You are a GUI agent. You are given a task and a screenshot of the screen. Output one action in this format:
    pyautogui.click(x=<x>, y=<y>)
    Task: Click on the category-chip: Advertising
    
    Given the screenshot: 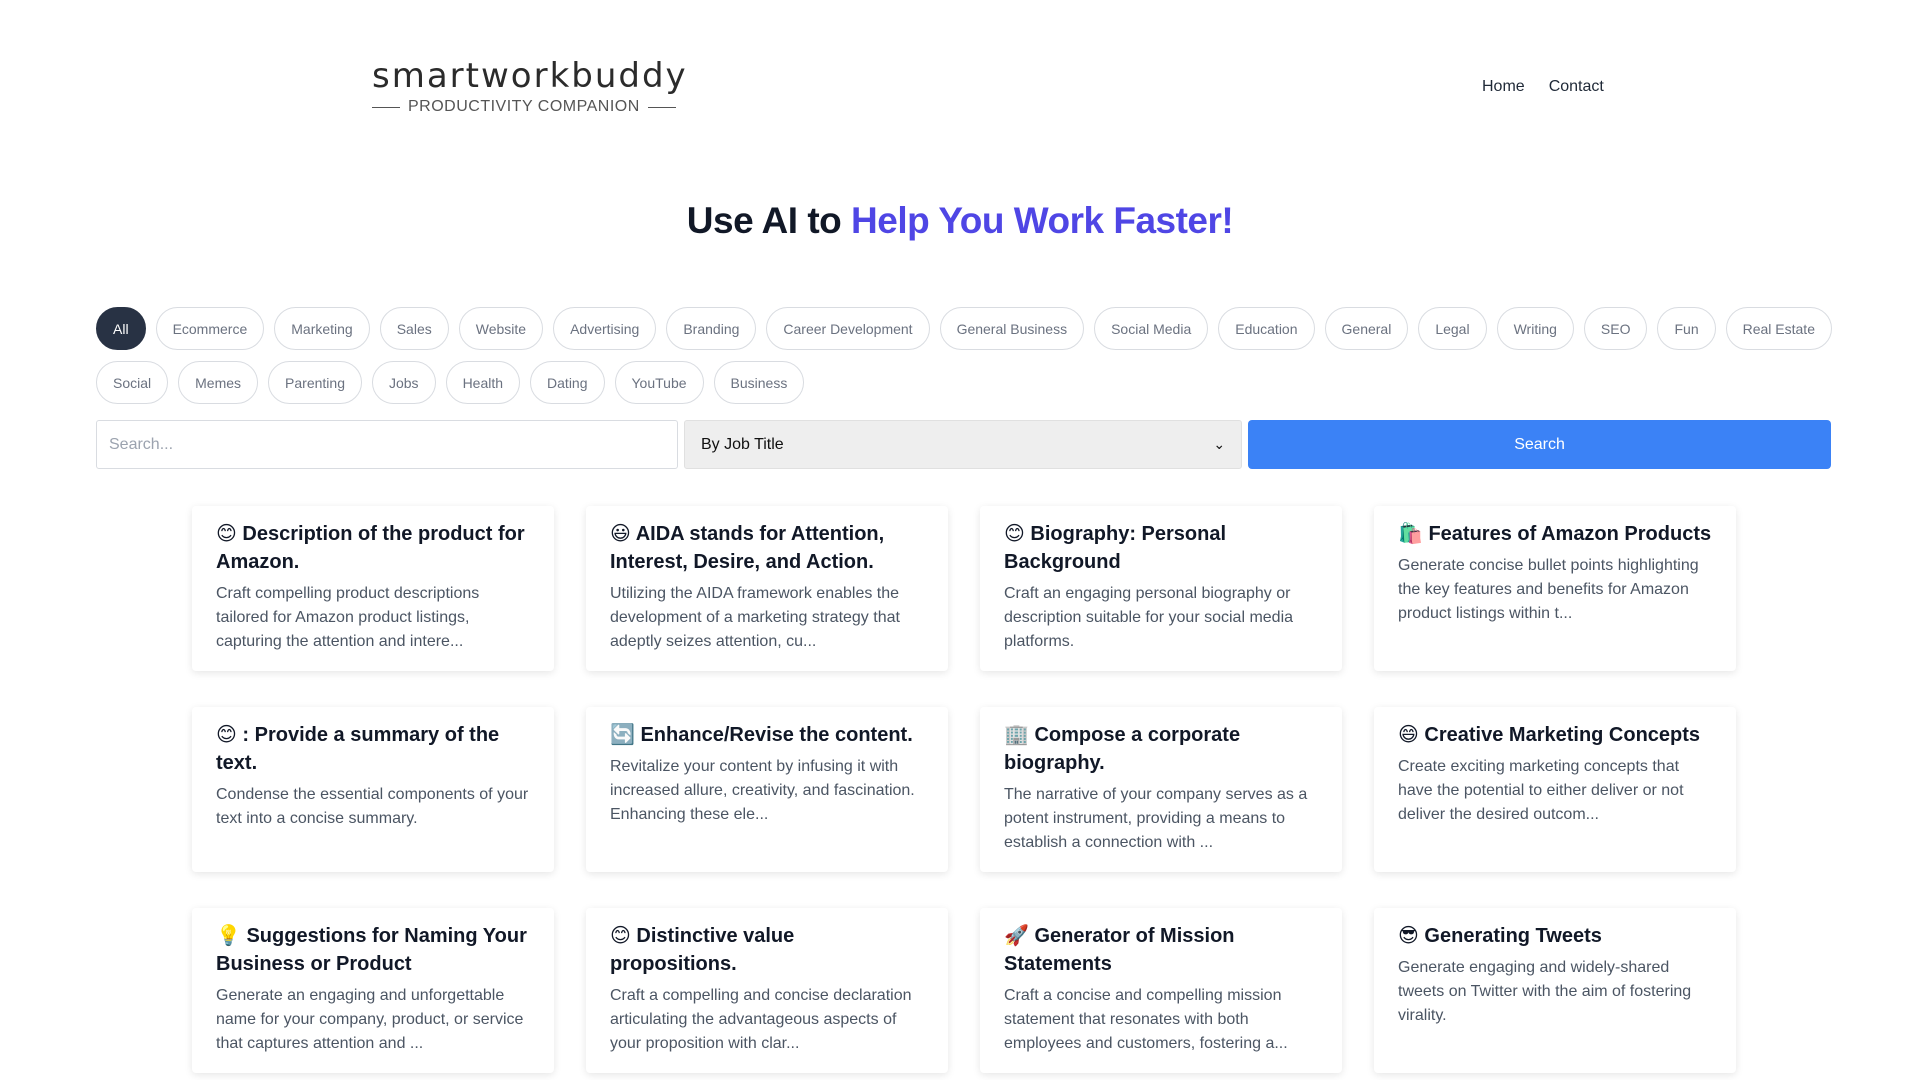 What is the action you would take?
    pyautogui.click(x=605, y=328)
    